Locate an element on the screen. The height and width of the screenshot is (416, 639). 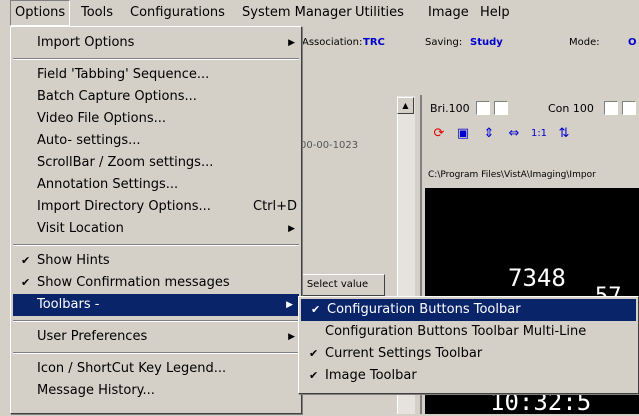
association-label: Association: is located at coordinates (332, 42).